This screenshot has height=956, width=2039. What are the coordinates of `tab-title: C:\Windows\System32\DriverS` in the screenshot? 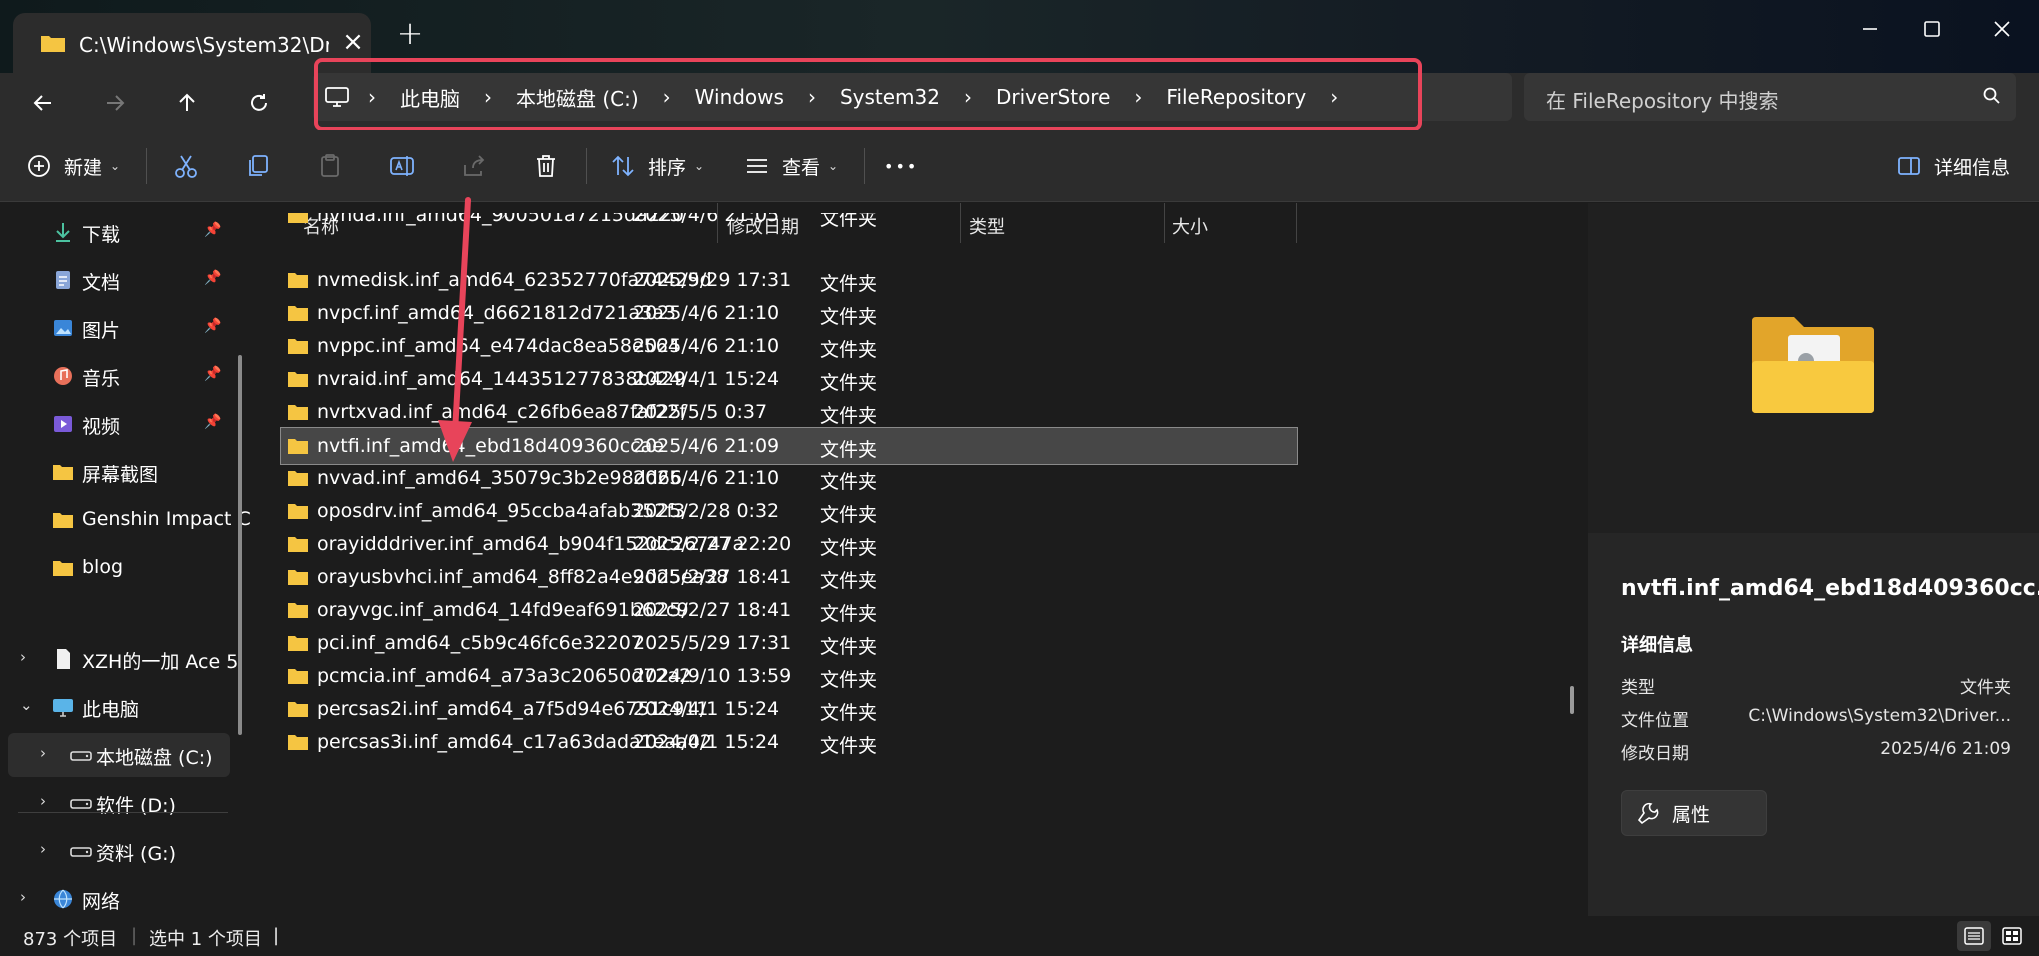 It's located at (204, 45).